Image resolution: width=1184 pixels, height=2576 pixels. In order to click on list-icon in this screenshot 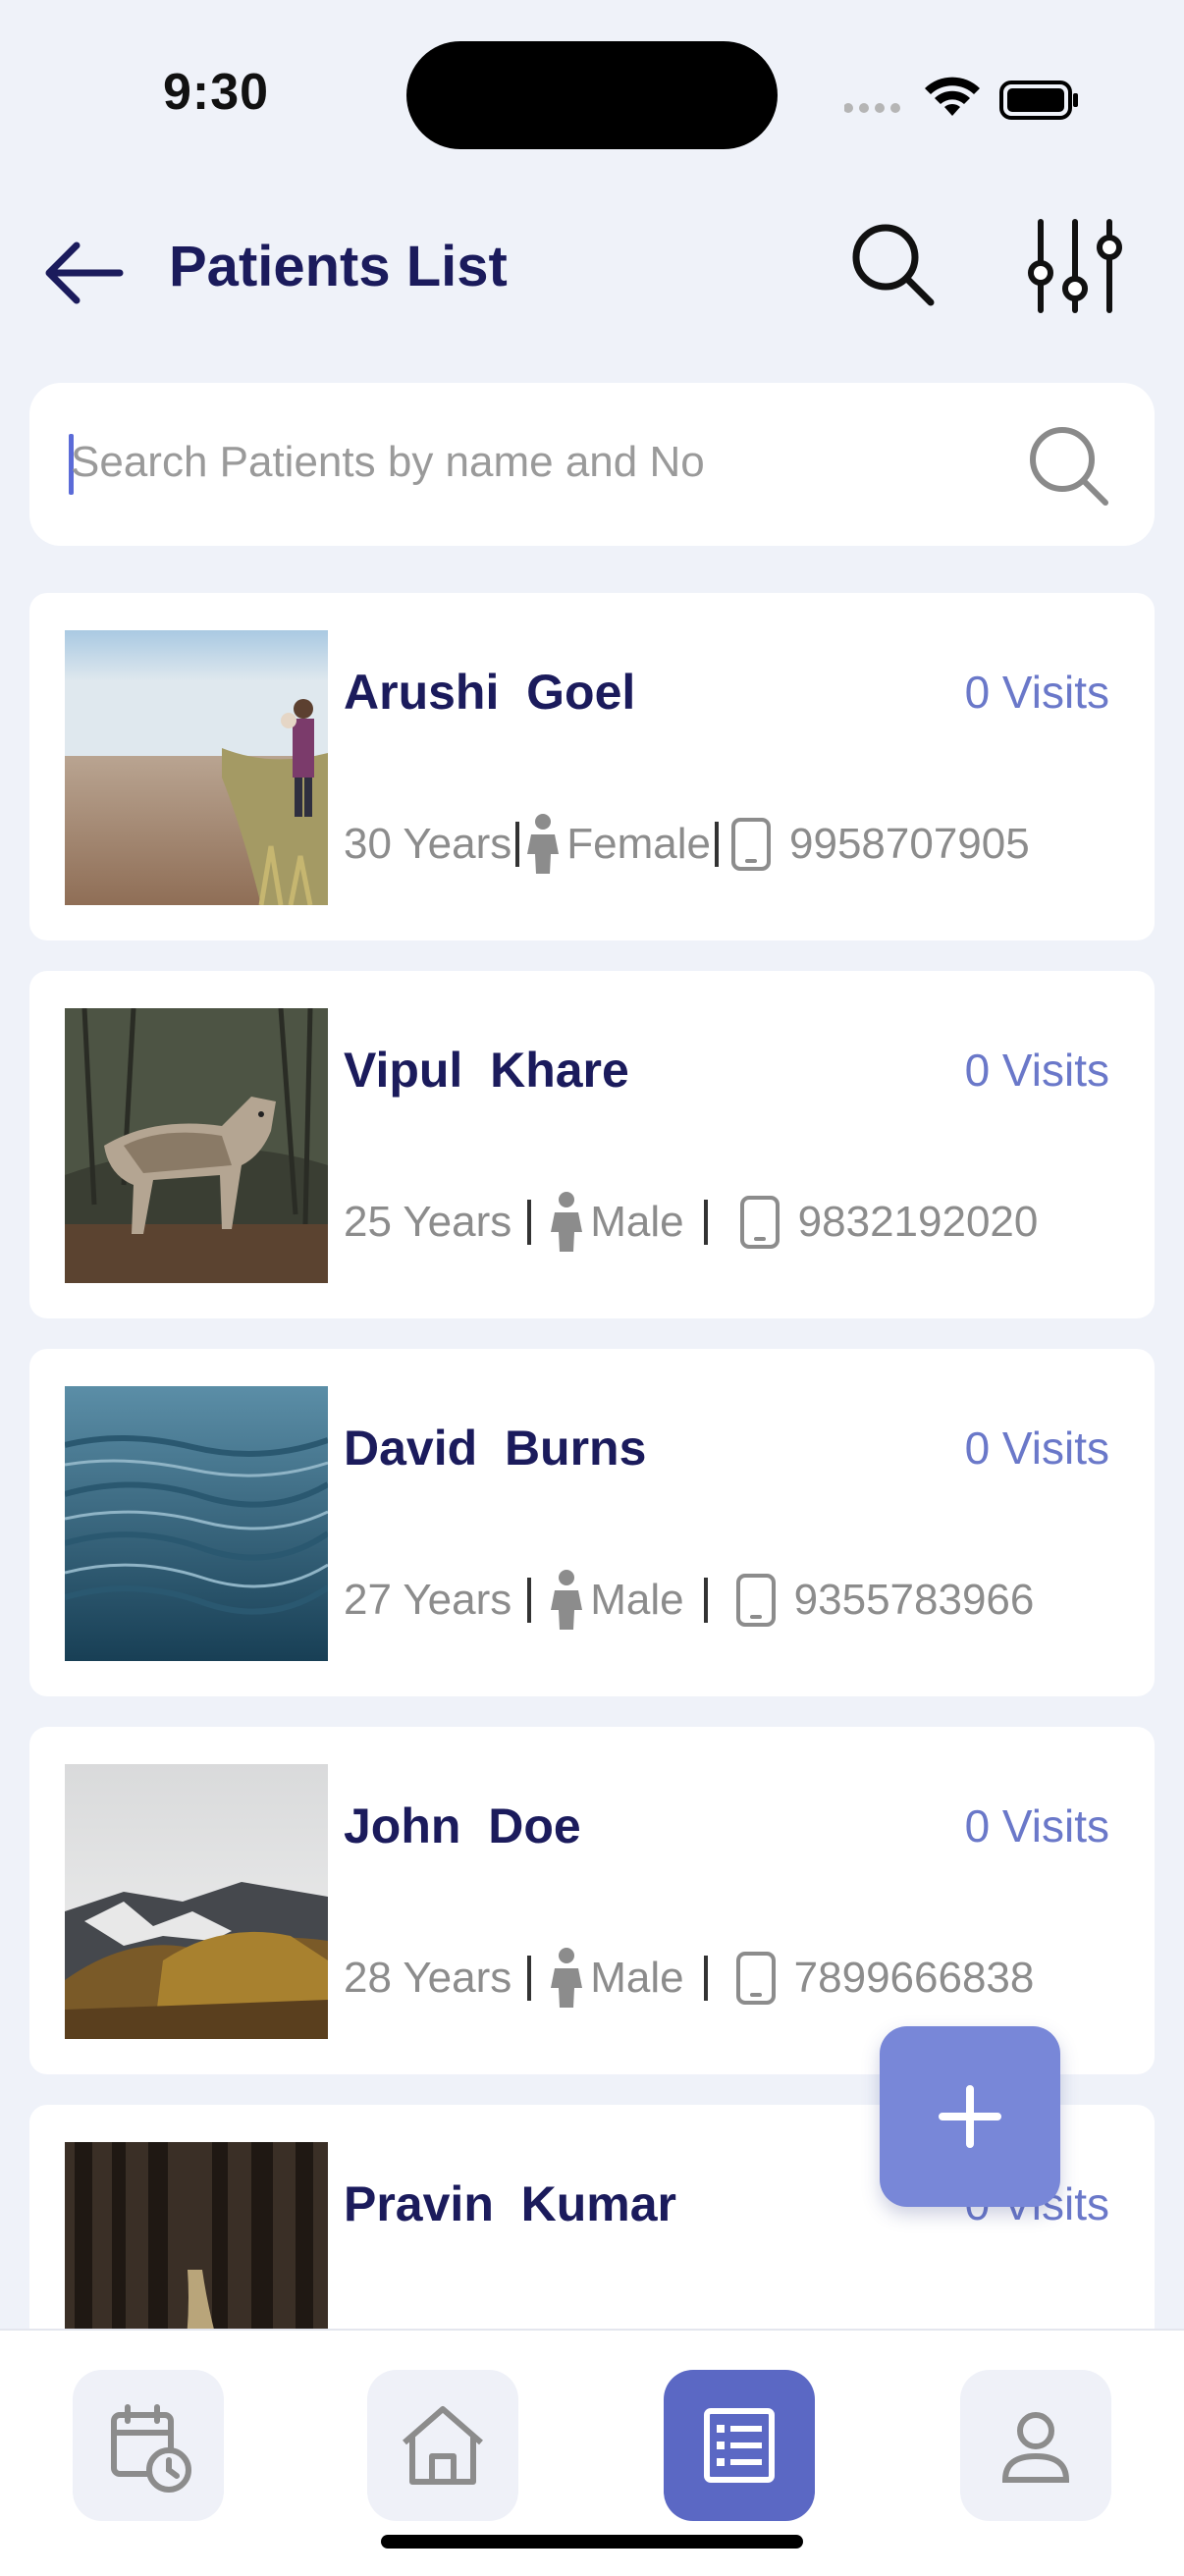, I will do `click(739, 2445)`.